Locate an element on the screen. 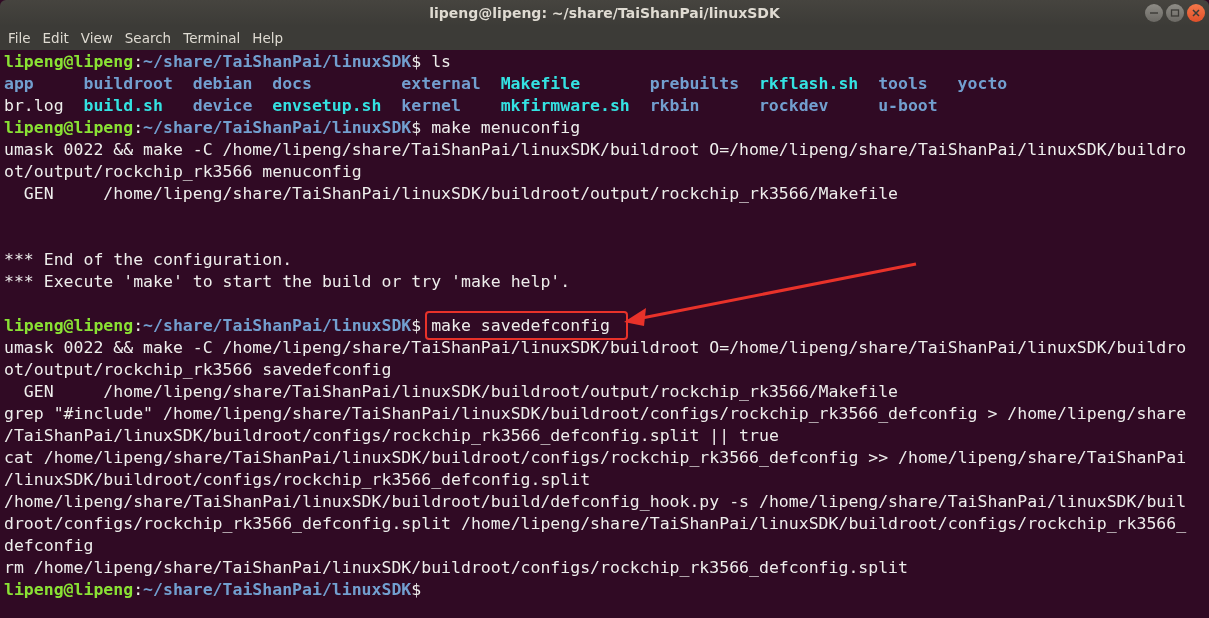 The height and width of the screenshot is (618, 1209). file-name: rkbin is located at coordinates (674, 105).